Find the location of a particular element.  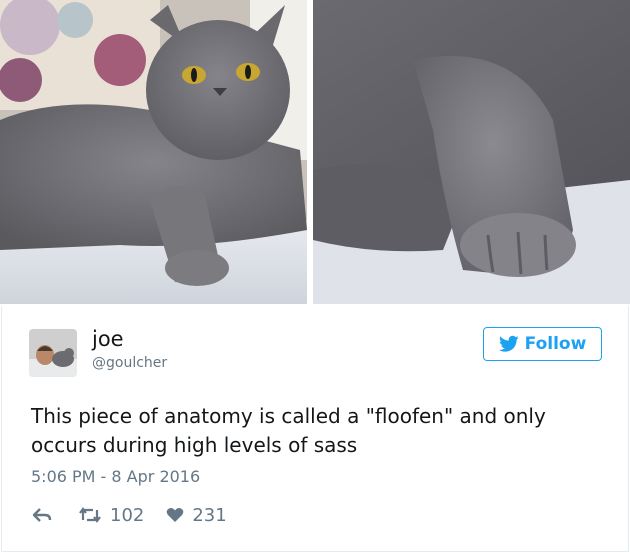

follow-button: Follow is located at coordinates (542, 344).